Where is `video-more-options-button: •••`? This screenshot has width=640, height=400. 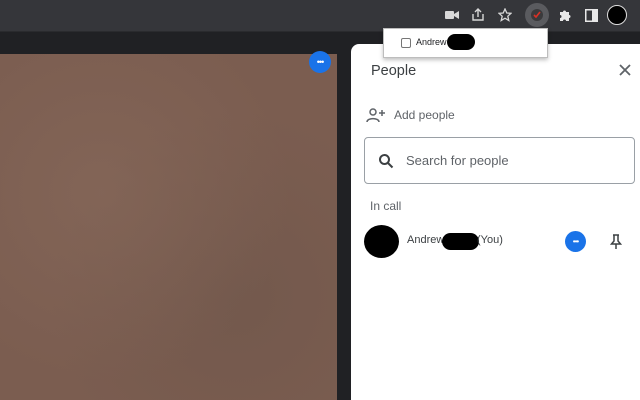 video-more-options-button: ••• is located at coordinates (320, 62).